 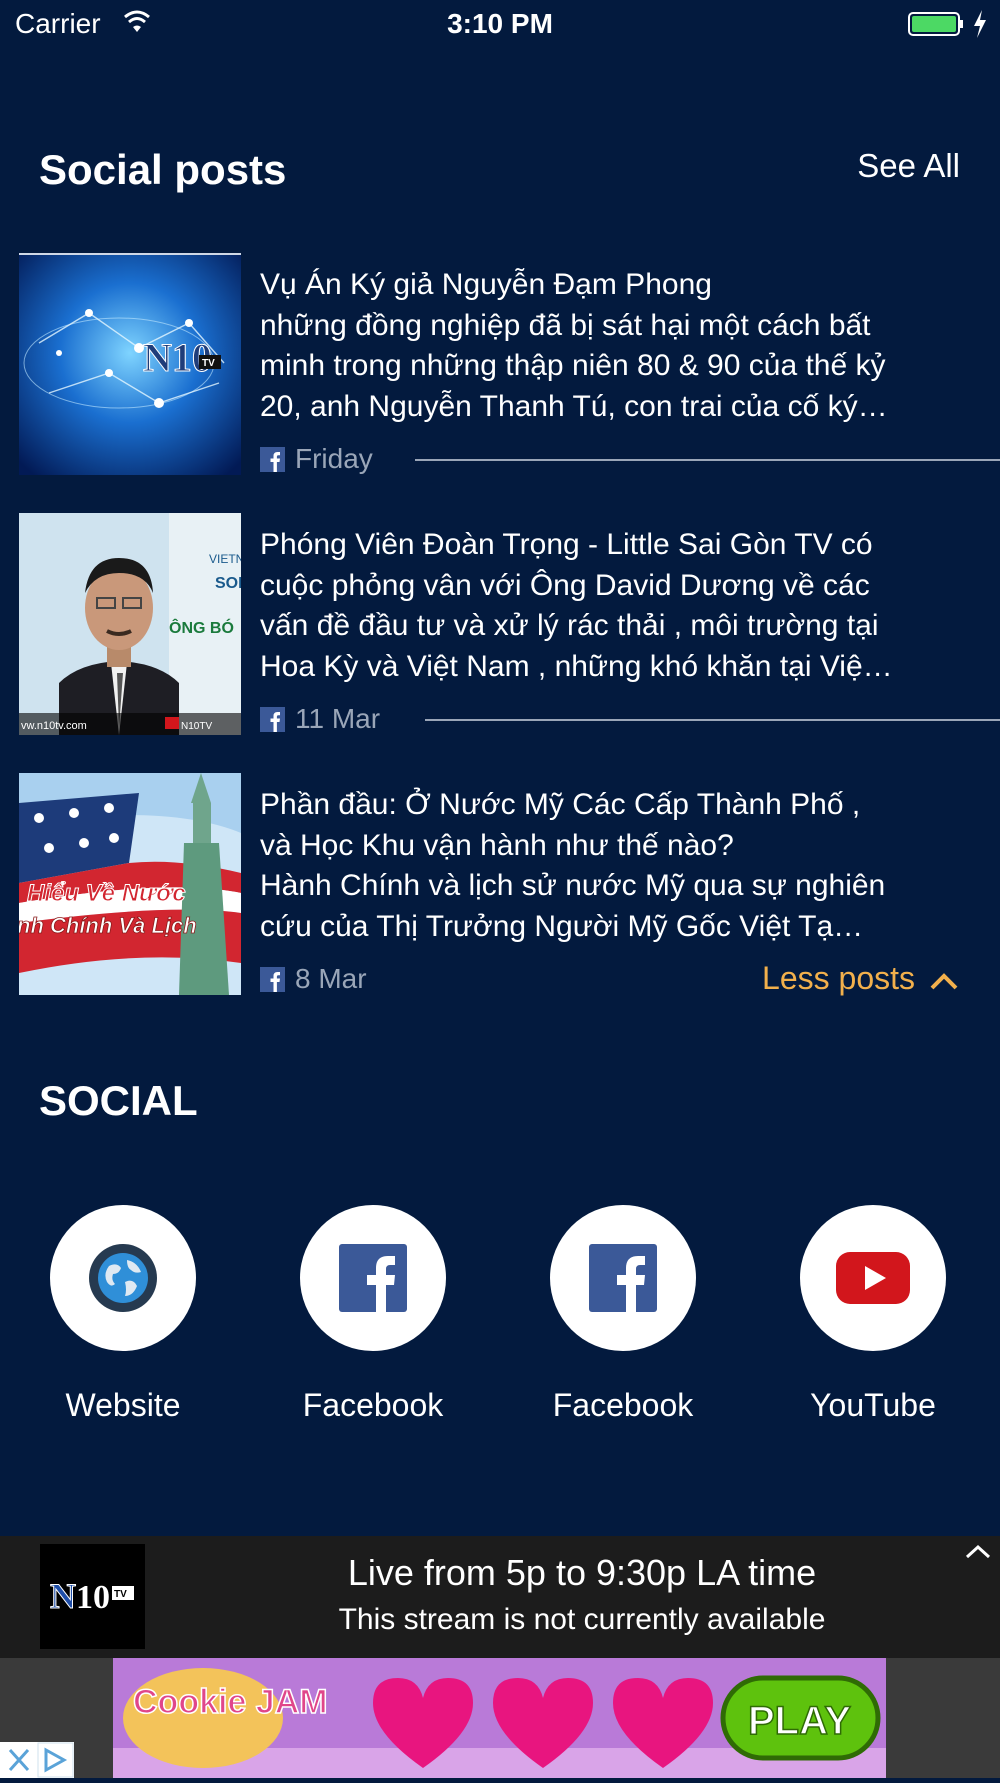 I want to click on social-link-website: Website, so click(x=123, y=1314).